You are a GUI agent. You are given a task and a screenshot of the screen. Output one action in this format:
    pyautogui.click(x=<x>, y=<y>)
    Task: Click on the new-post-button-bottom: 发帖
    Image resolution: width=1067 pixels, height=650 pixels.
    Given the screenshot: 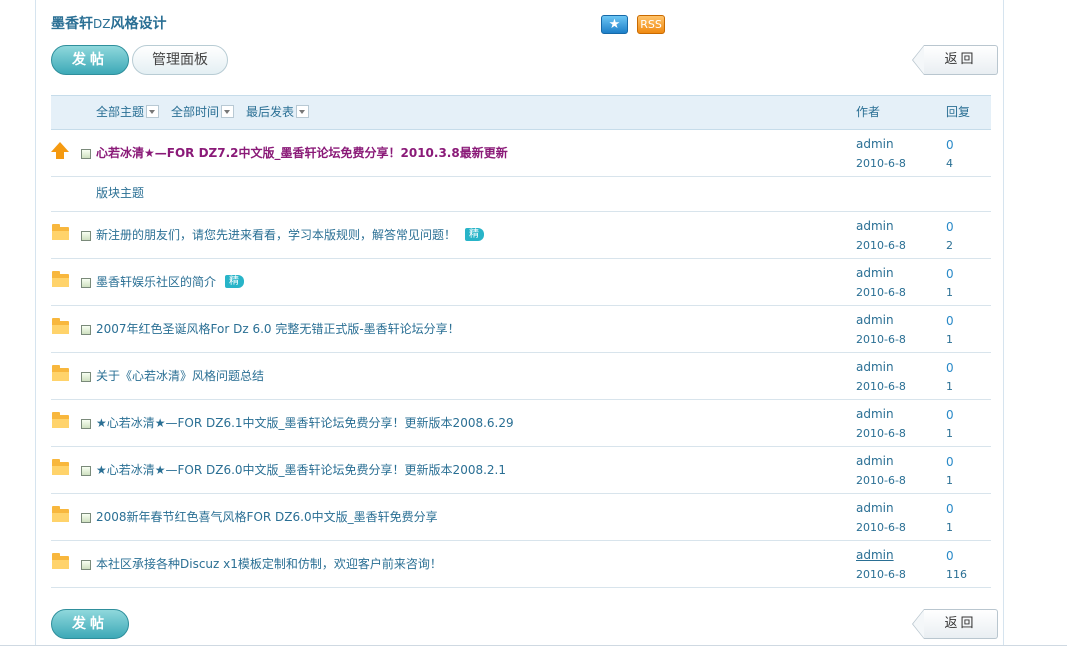 What is the action you would take?
    pyautogui.click(x=90, y=624)
    